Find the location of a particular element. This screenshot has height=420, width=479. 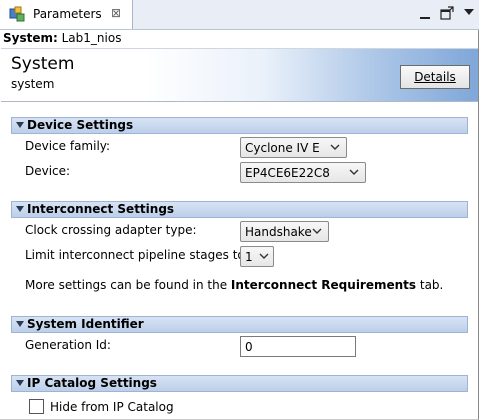

system-name: Lab1_nios is located at coordinates (91, 38).